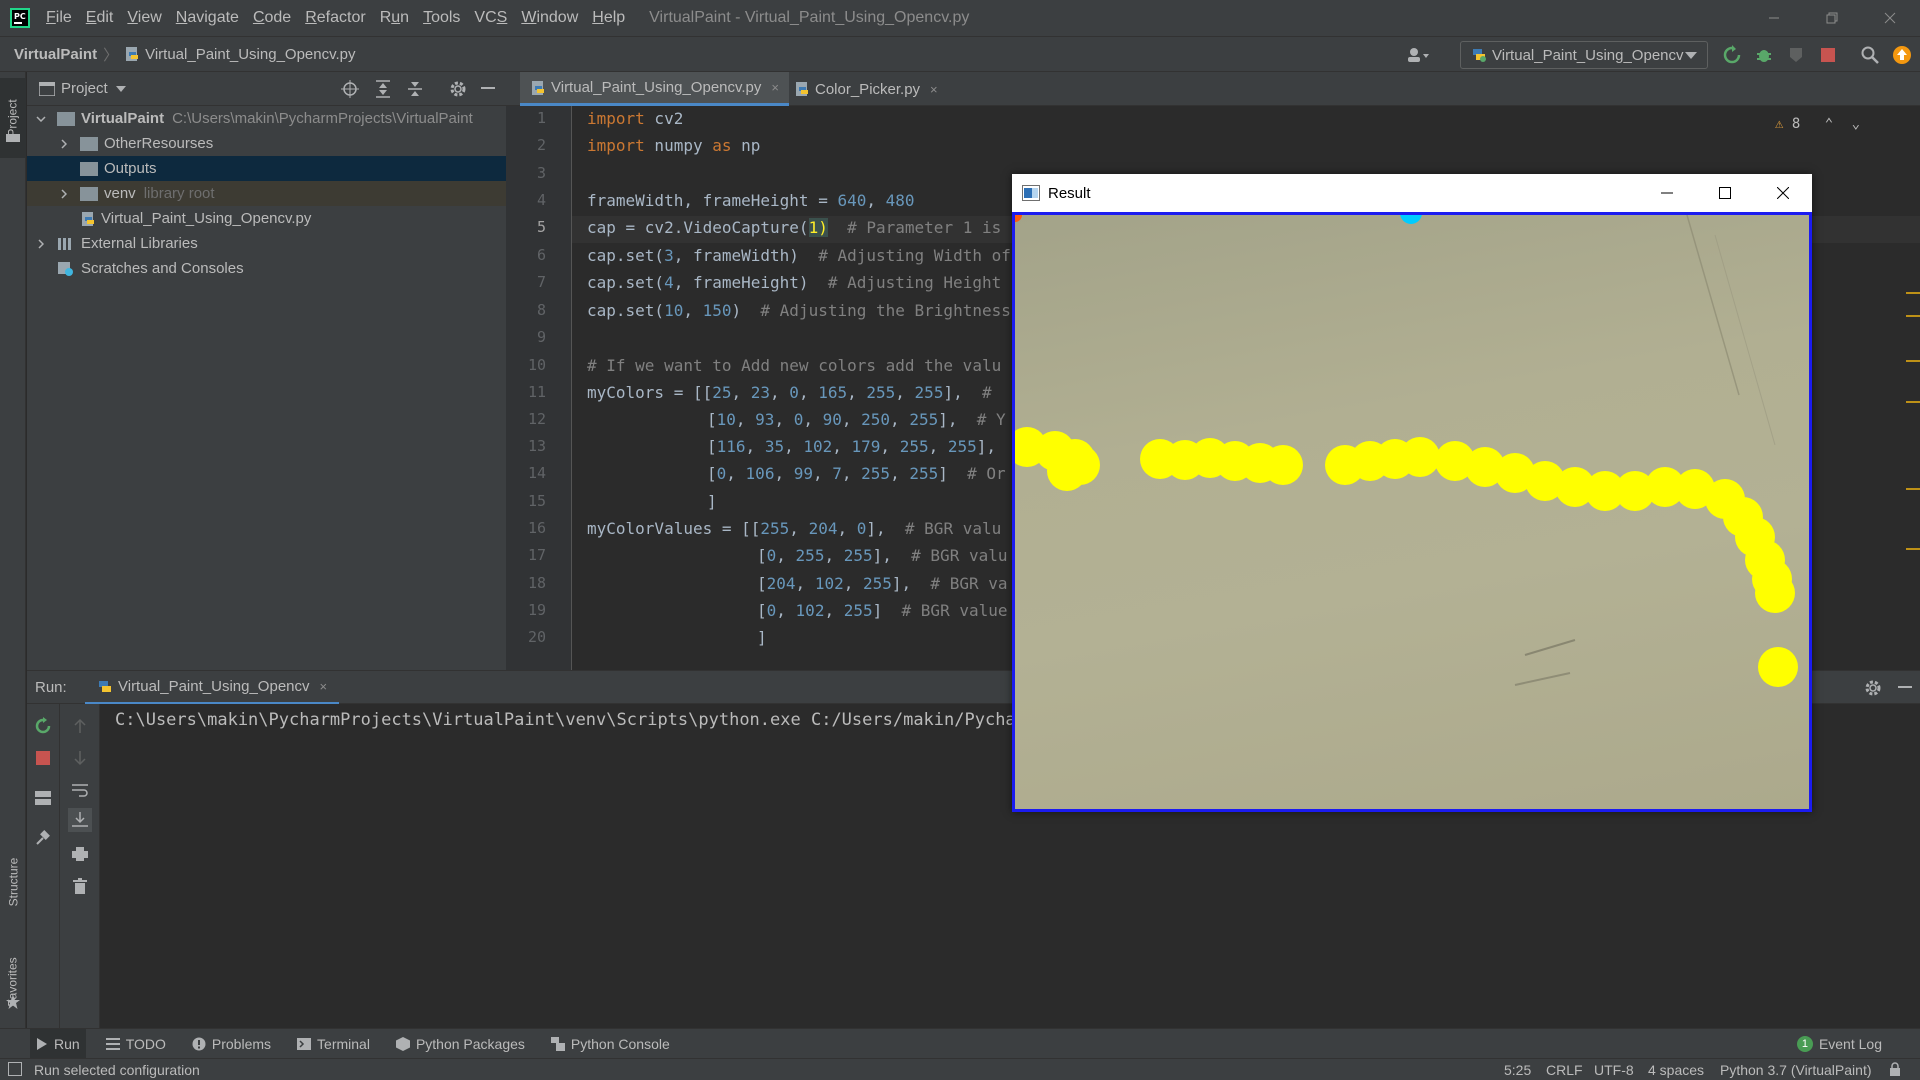 This screenshot has height=1080, width=1920. Describe the element at coordinates (84, 88) in the screenshot. I see `project-panel-title: Project` at that location.